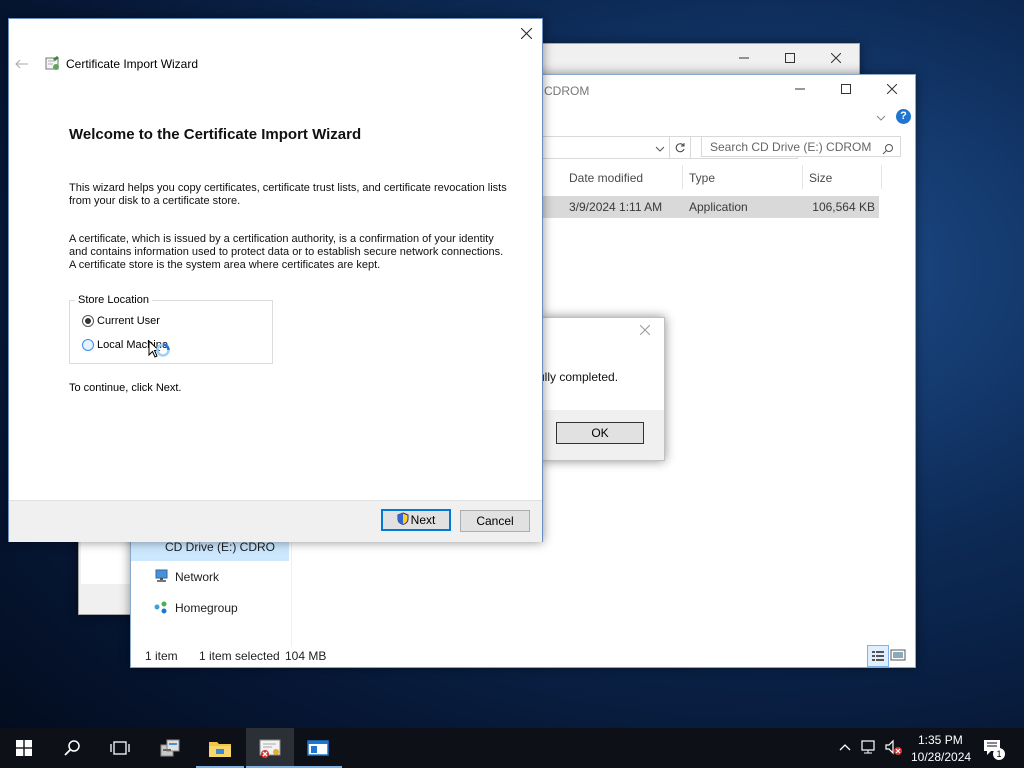 The height and width of the screenshot is (768, 1024). I want to click on search-input: Search CD Drive (E:) CDROM, so click(801, 146).